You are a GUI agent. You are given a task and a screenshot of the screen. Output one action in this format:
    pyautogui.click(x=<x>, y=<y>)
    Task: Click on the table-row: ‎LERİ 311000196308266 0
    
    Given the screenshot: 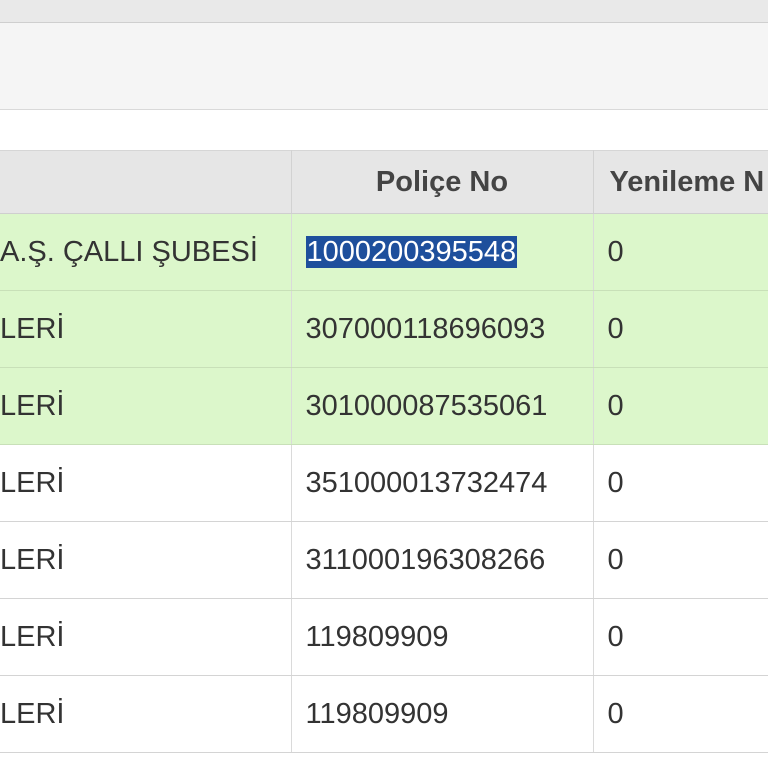 What is the action you would take?
    pyautogui.click(x=384, y=560)
    